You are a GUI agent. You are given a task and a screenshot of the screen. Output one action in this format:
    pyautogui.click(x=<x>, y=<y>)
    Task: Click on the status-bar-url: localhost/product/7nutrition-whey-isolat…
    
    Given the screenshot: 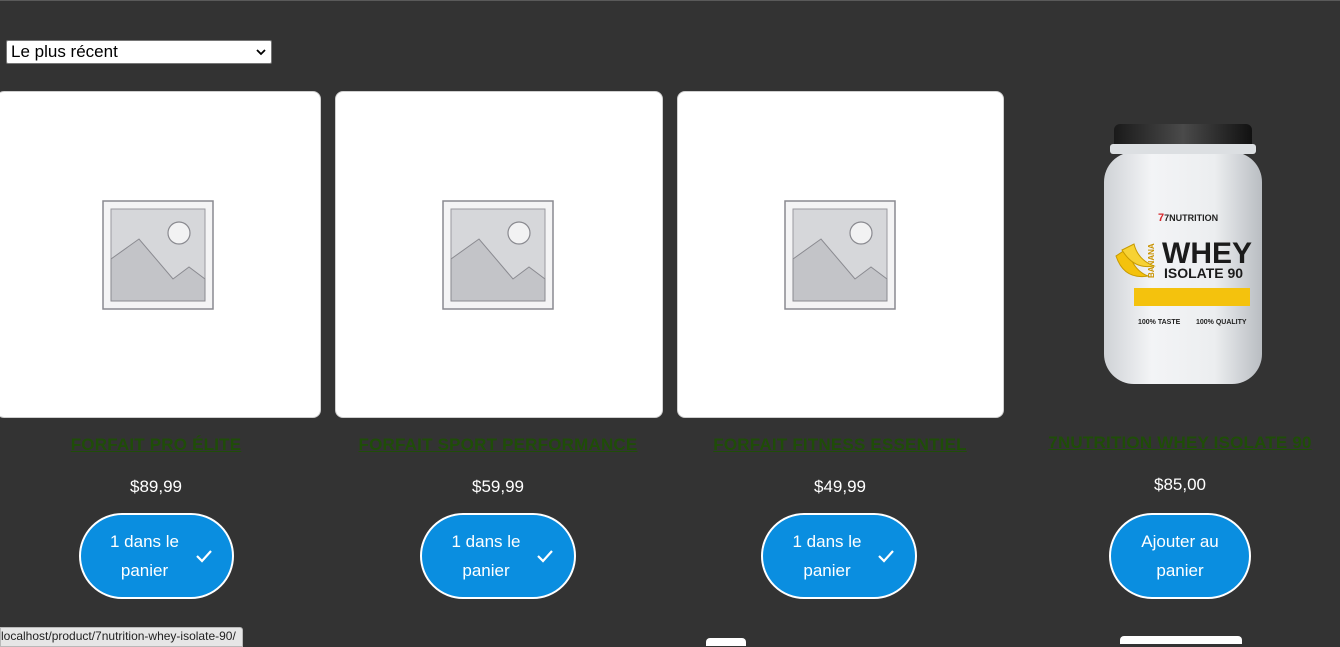 What is the action you would take?
    pyautogui.click(x=121, y=637)
    